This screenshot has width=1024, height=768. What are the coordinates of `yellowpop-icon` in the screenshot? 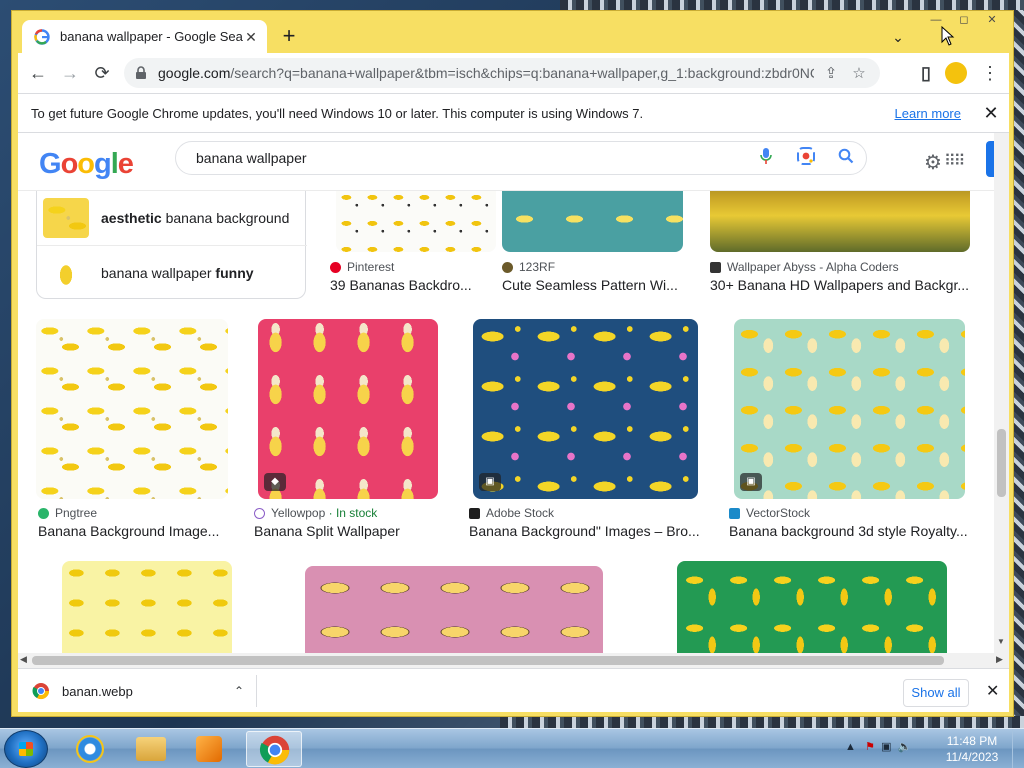 It's located at (259, 513).